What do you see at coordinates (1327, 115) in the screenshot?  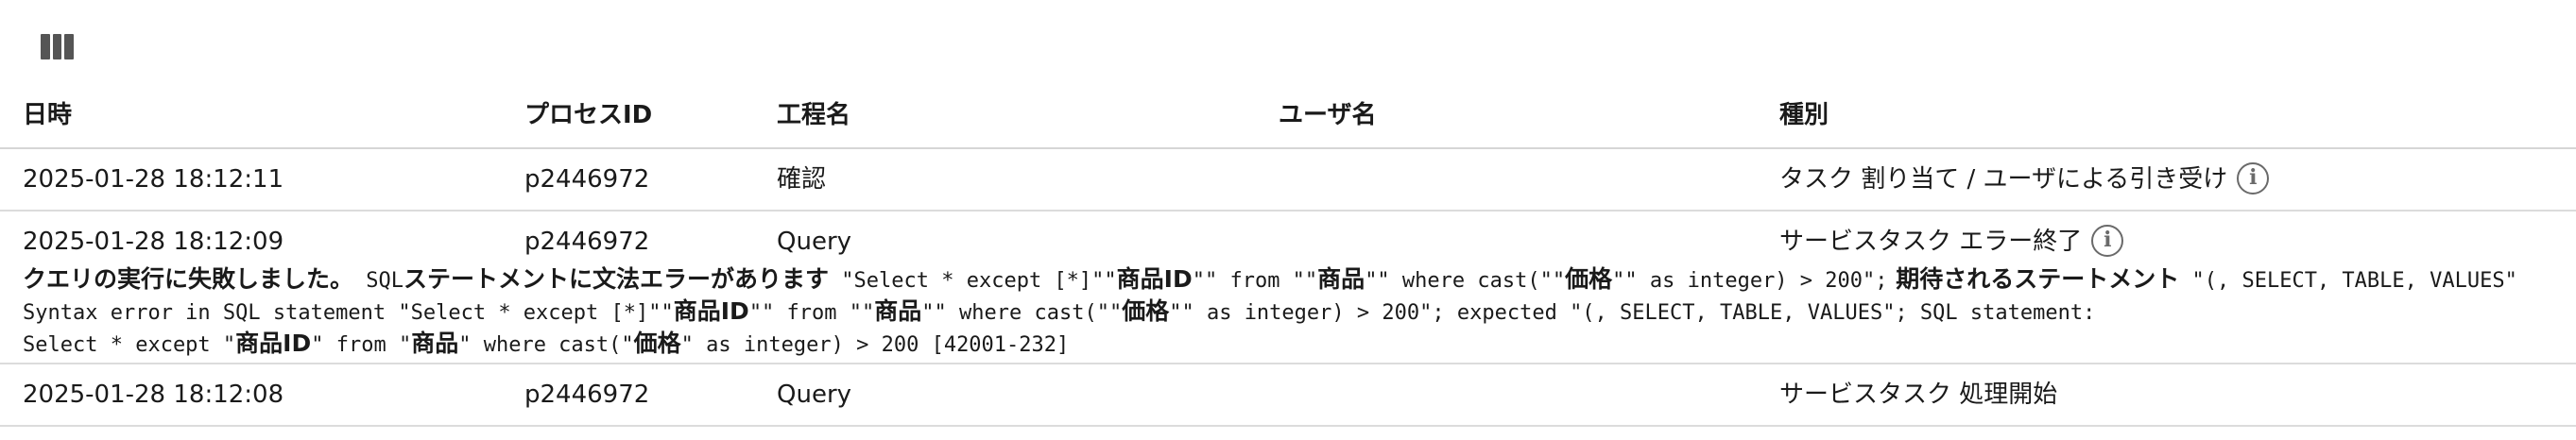 I see `header-user: ユーザ名` at bounding box center [1327, 115].